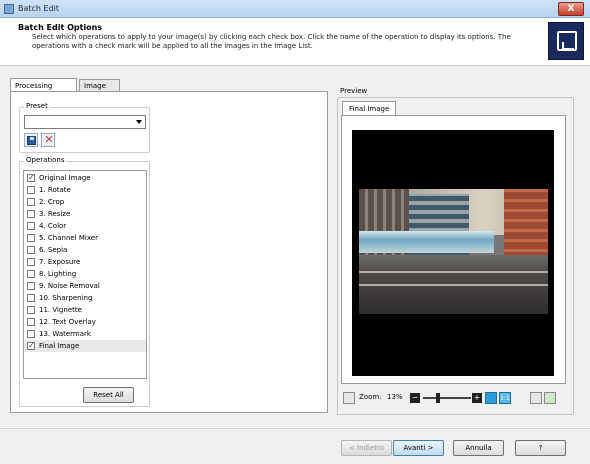  Describe the element at coordinates (9, 9) in the screenshot. I see `app-icon` at that location.